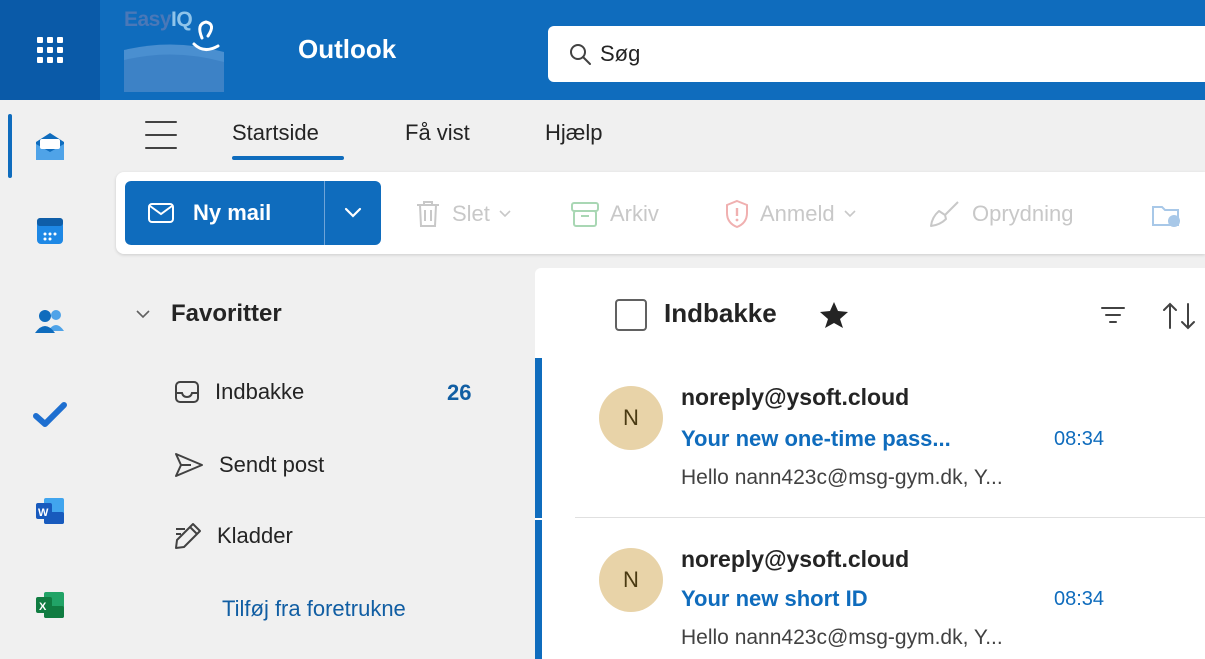 This screenshot has width=1205, height=659. What do you see at coordinates (459, 392) in the screenshot?
I see `unread-count-badge: 26` at bounding box center [459, 392].